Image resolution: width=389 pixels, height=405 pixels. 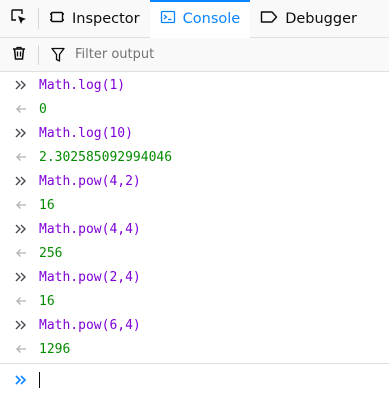 What do you see at coordinates (211, 19) in the screenshot?
I see `tab-console-label: Console` at bounding box center [211, 19].